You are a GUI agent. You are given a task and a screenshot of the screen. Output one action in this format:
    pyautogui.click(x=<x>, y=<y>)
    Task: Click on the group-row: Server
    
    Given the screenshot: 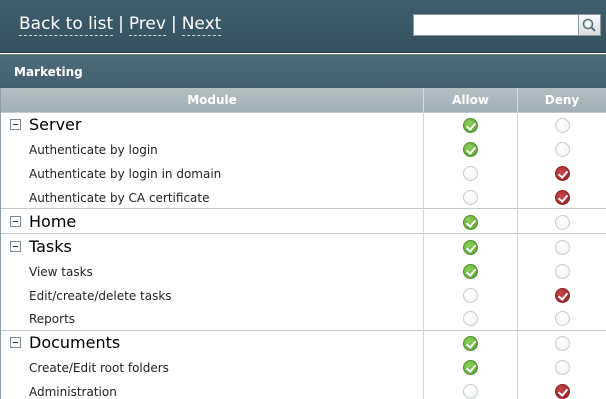 What is the action you would take?
    pyautogui.click(x=303, y=124)
    